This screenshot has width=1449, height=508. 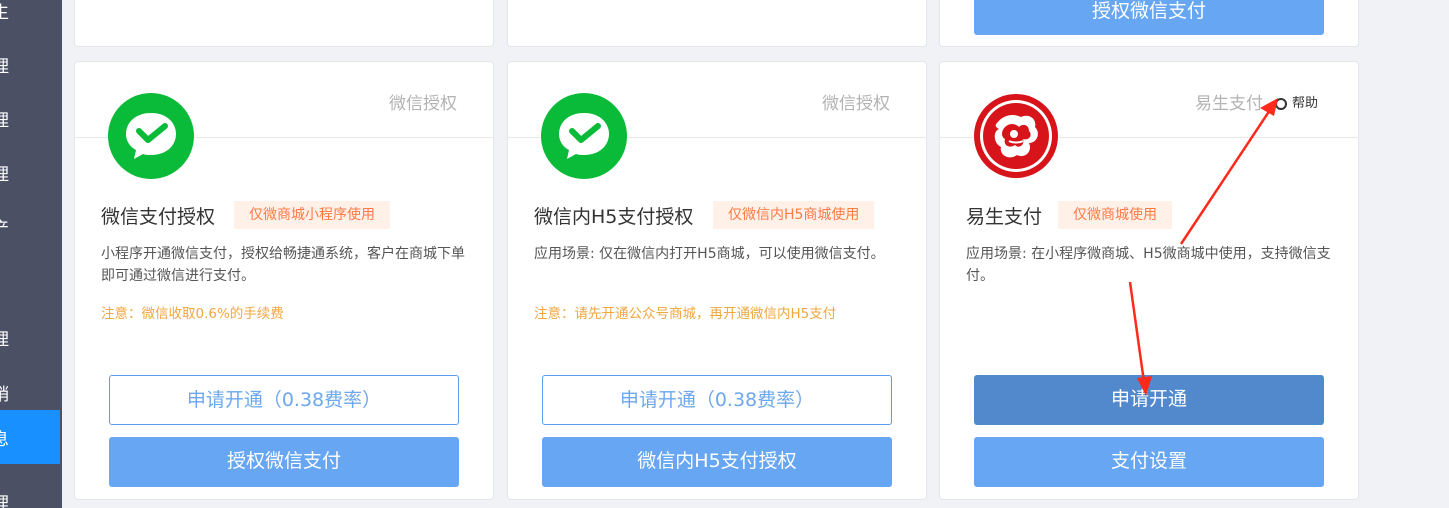 I want to click on card-description: 小程序开通微信支付，授权给畅捷通系统，客户在商城下单即可通过微信进行支付。, so click(x=283, y=265).